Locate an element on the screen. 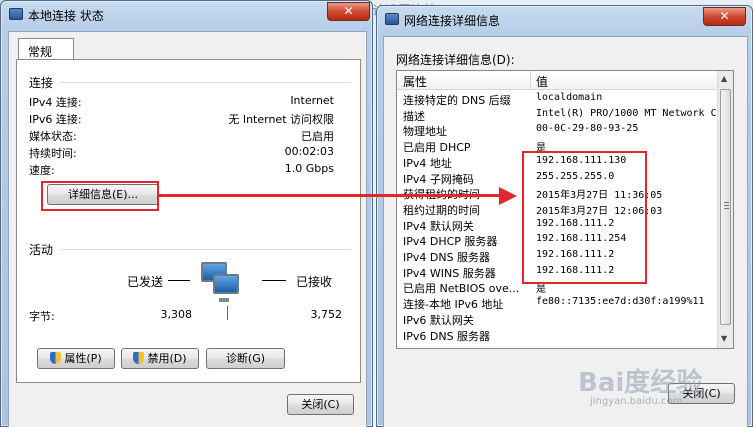 The image size is (753, 427). row-value: 无 Internet 访问权限 is located at coordinates (281, 119).